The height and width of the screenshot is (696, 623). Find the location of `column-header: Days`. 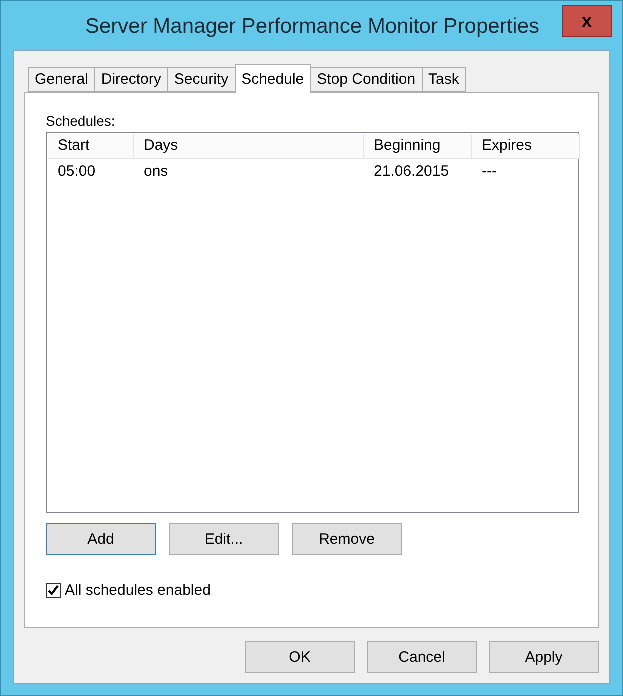

column-header: Days is located at coordinates (249, 146).